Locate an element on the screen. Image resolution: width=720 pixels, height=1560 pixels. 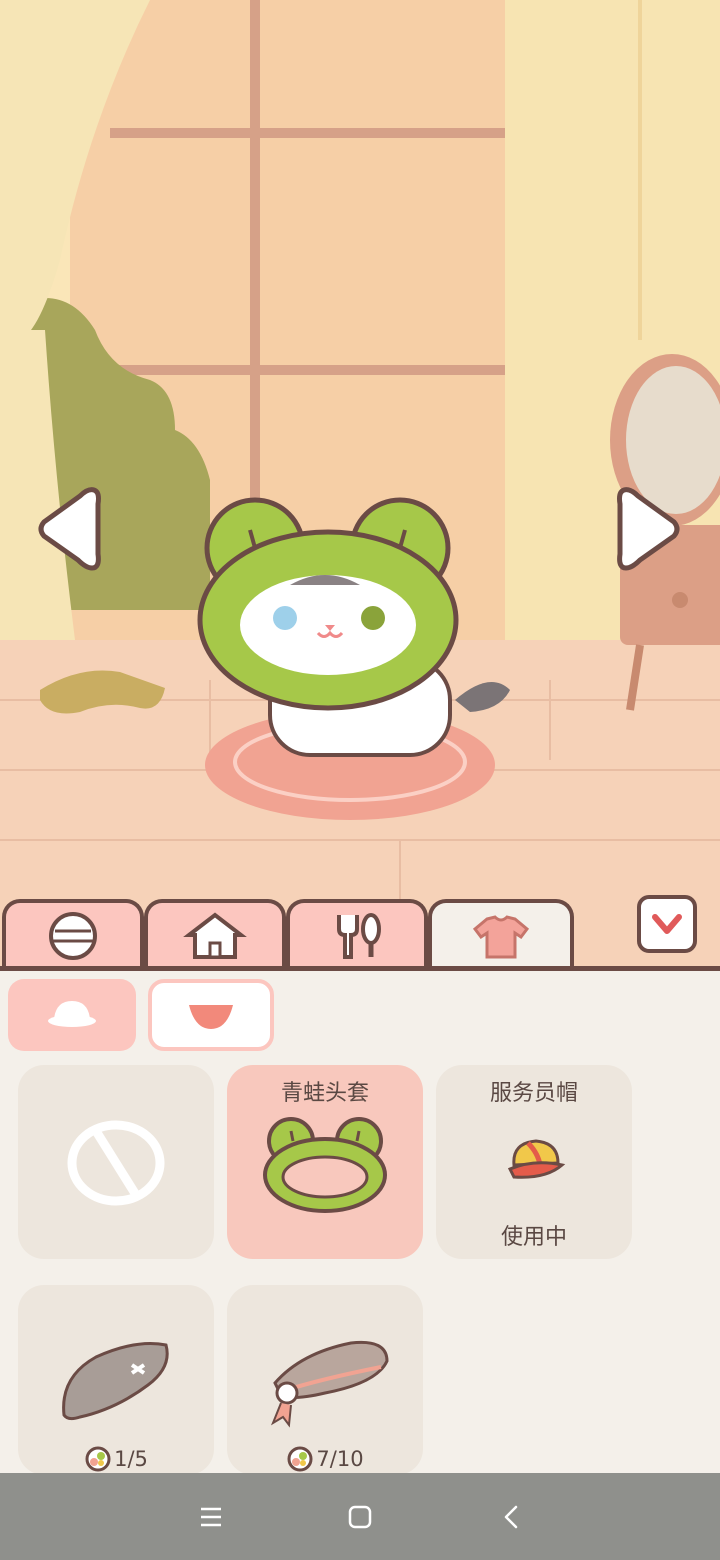
home-square-icon is located at coordinates (360, 1517).